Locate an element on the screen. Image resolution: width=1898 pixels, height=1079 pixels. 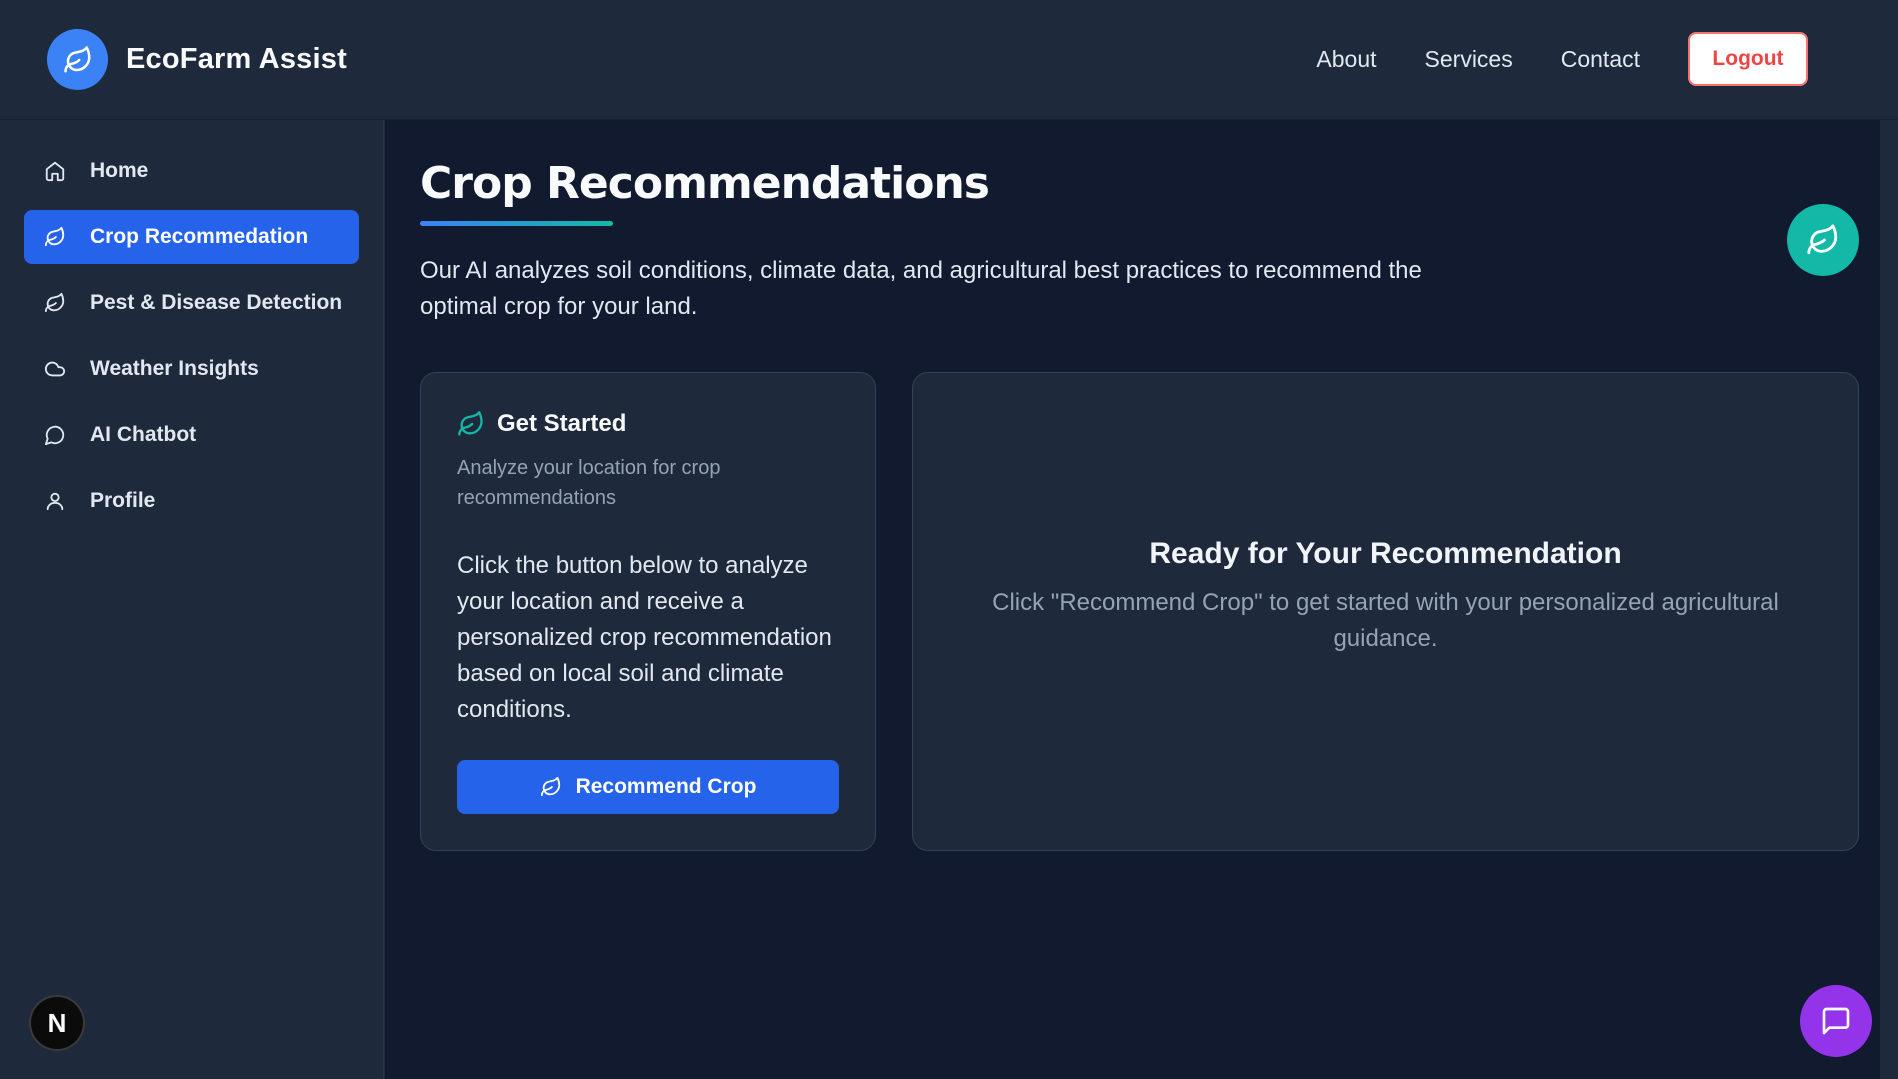
message-square-icon is located at coordinates (1836, 1021).